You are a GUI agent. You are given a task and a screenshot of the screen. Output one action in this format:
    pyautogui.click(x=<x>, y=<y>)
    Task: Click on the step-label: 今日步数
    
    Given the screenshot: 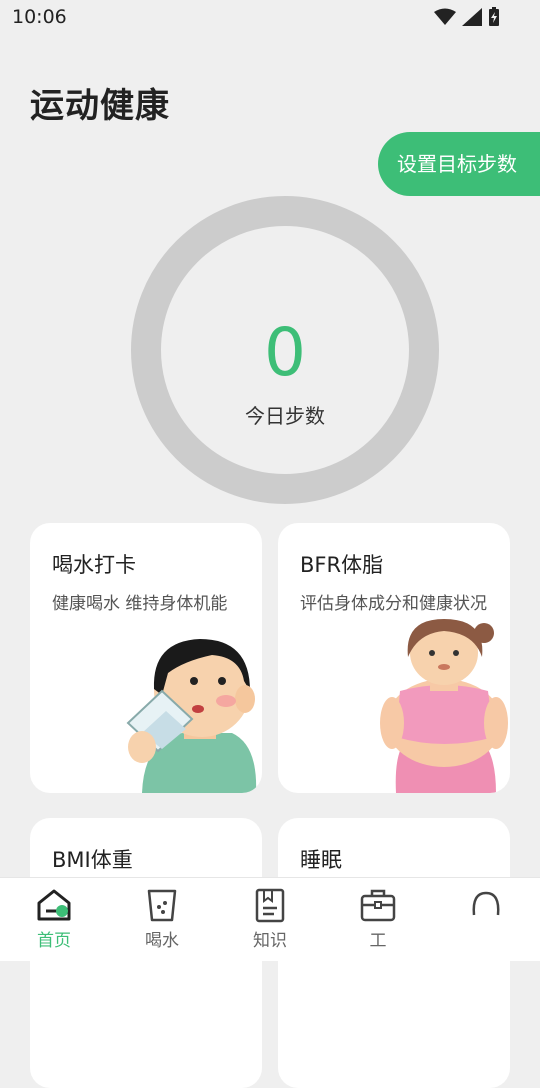 What is the action you would take?
    pyautogui.click(x=285, y=416)
    